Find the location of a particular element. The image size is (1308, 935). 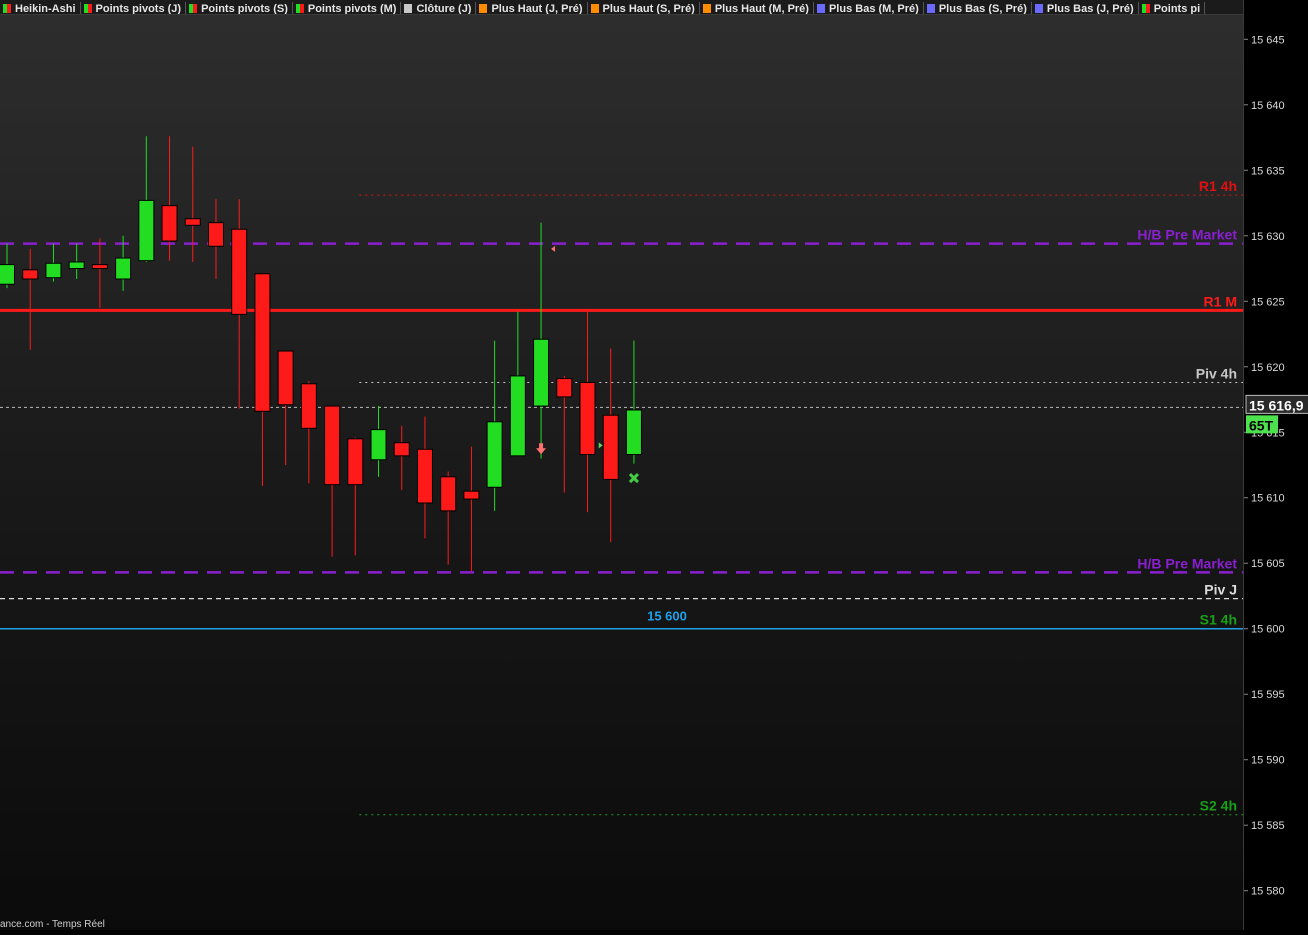

triangle-right-icon is located at coordinates (600, 445).